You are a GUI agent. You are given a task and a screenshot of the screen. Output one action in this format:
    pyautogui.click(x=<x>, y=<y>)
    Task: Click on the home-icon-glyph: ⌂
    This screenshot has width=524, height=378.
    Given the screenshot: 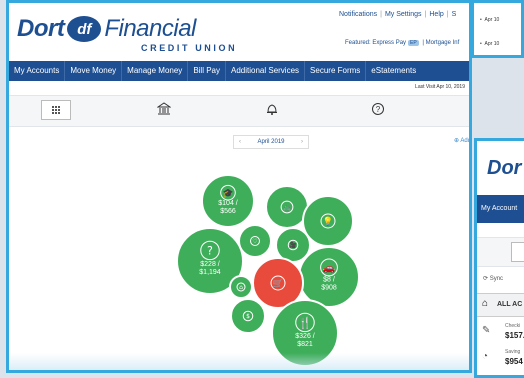 What is the action you would take?
    pyautogui.click(x=241, y=287)
    